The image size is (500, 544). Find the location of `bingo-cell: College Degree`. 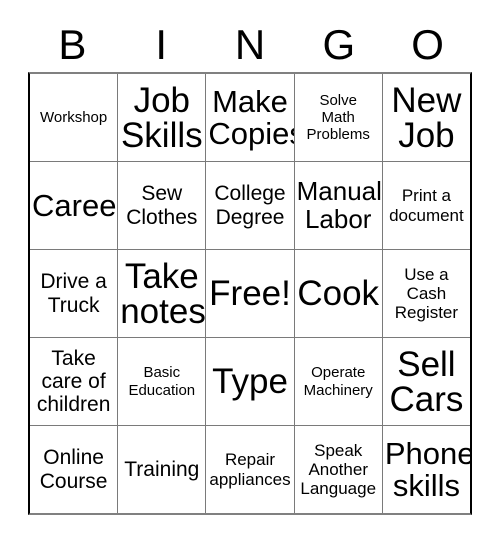

bingo-cell: College Degree is located at coordinates (250, 205).